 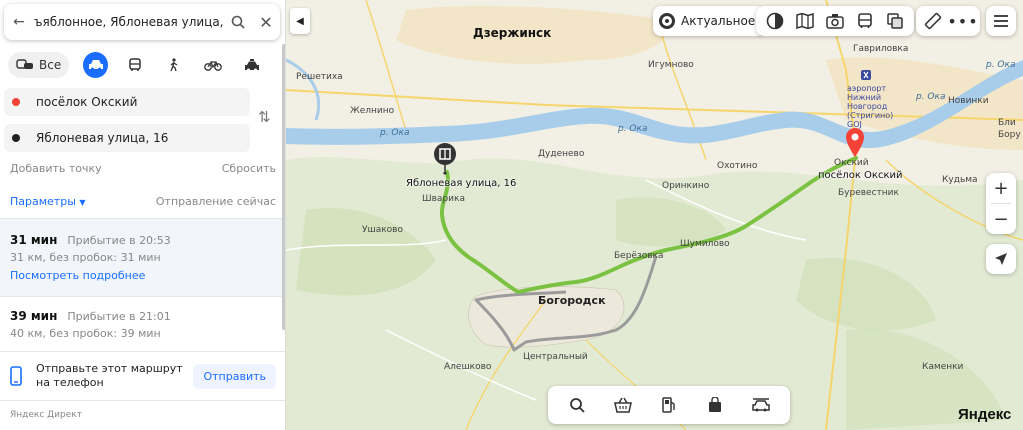 I want to click on chevron-down-icon: ▼, so click(x=82, y=202).